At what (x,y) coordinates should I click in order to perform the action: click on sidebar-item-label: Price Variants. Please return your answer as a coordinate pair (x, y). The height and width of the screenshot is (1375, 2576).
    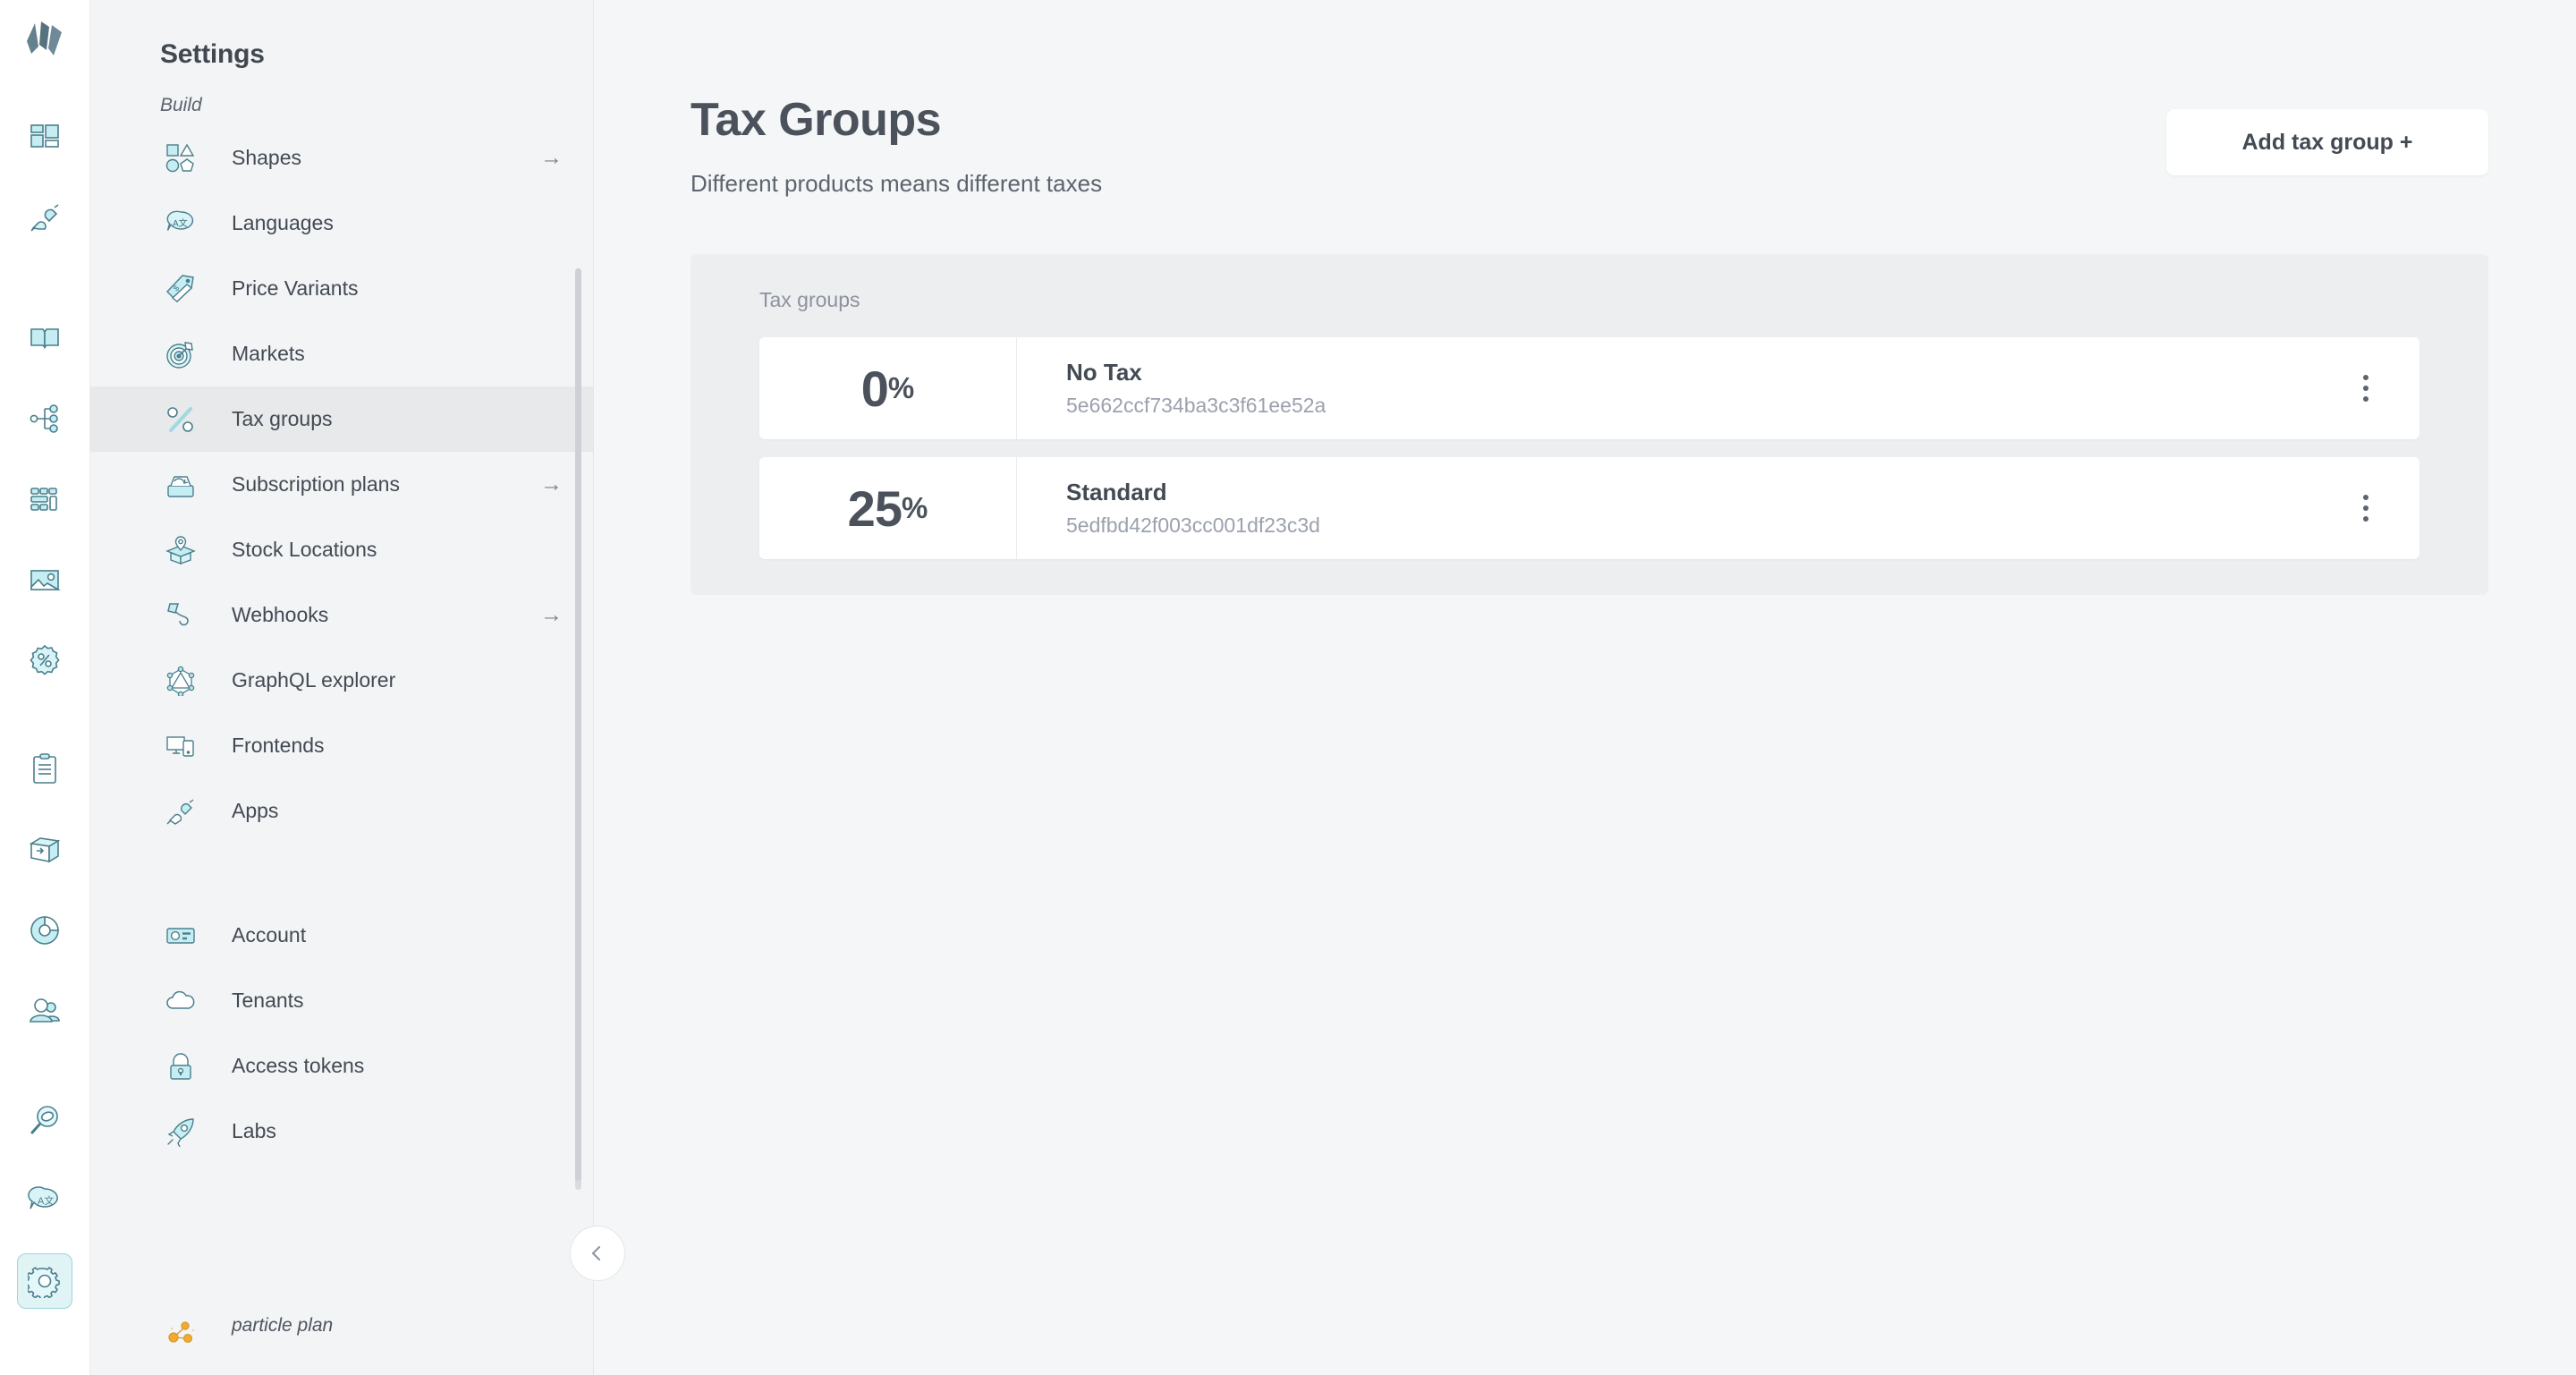
    Looking at the image, I should click on (295, 288).